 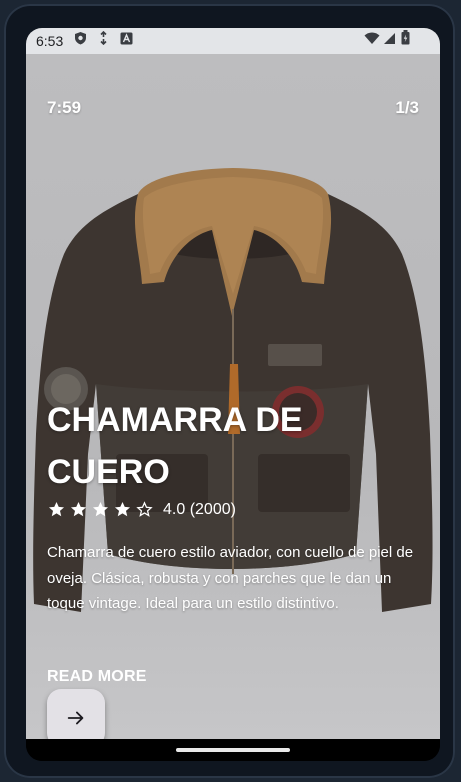 What do you see at coordinates (126, 41) in the screenshot?
I see `a-icon` at bounding box center [126, 41].